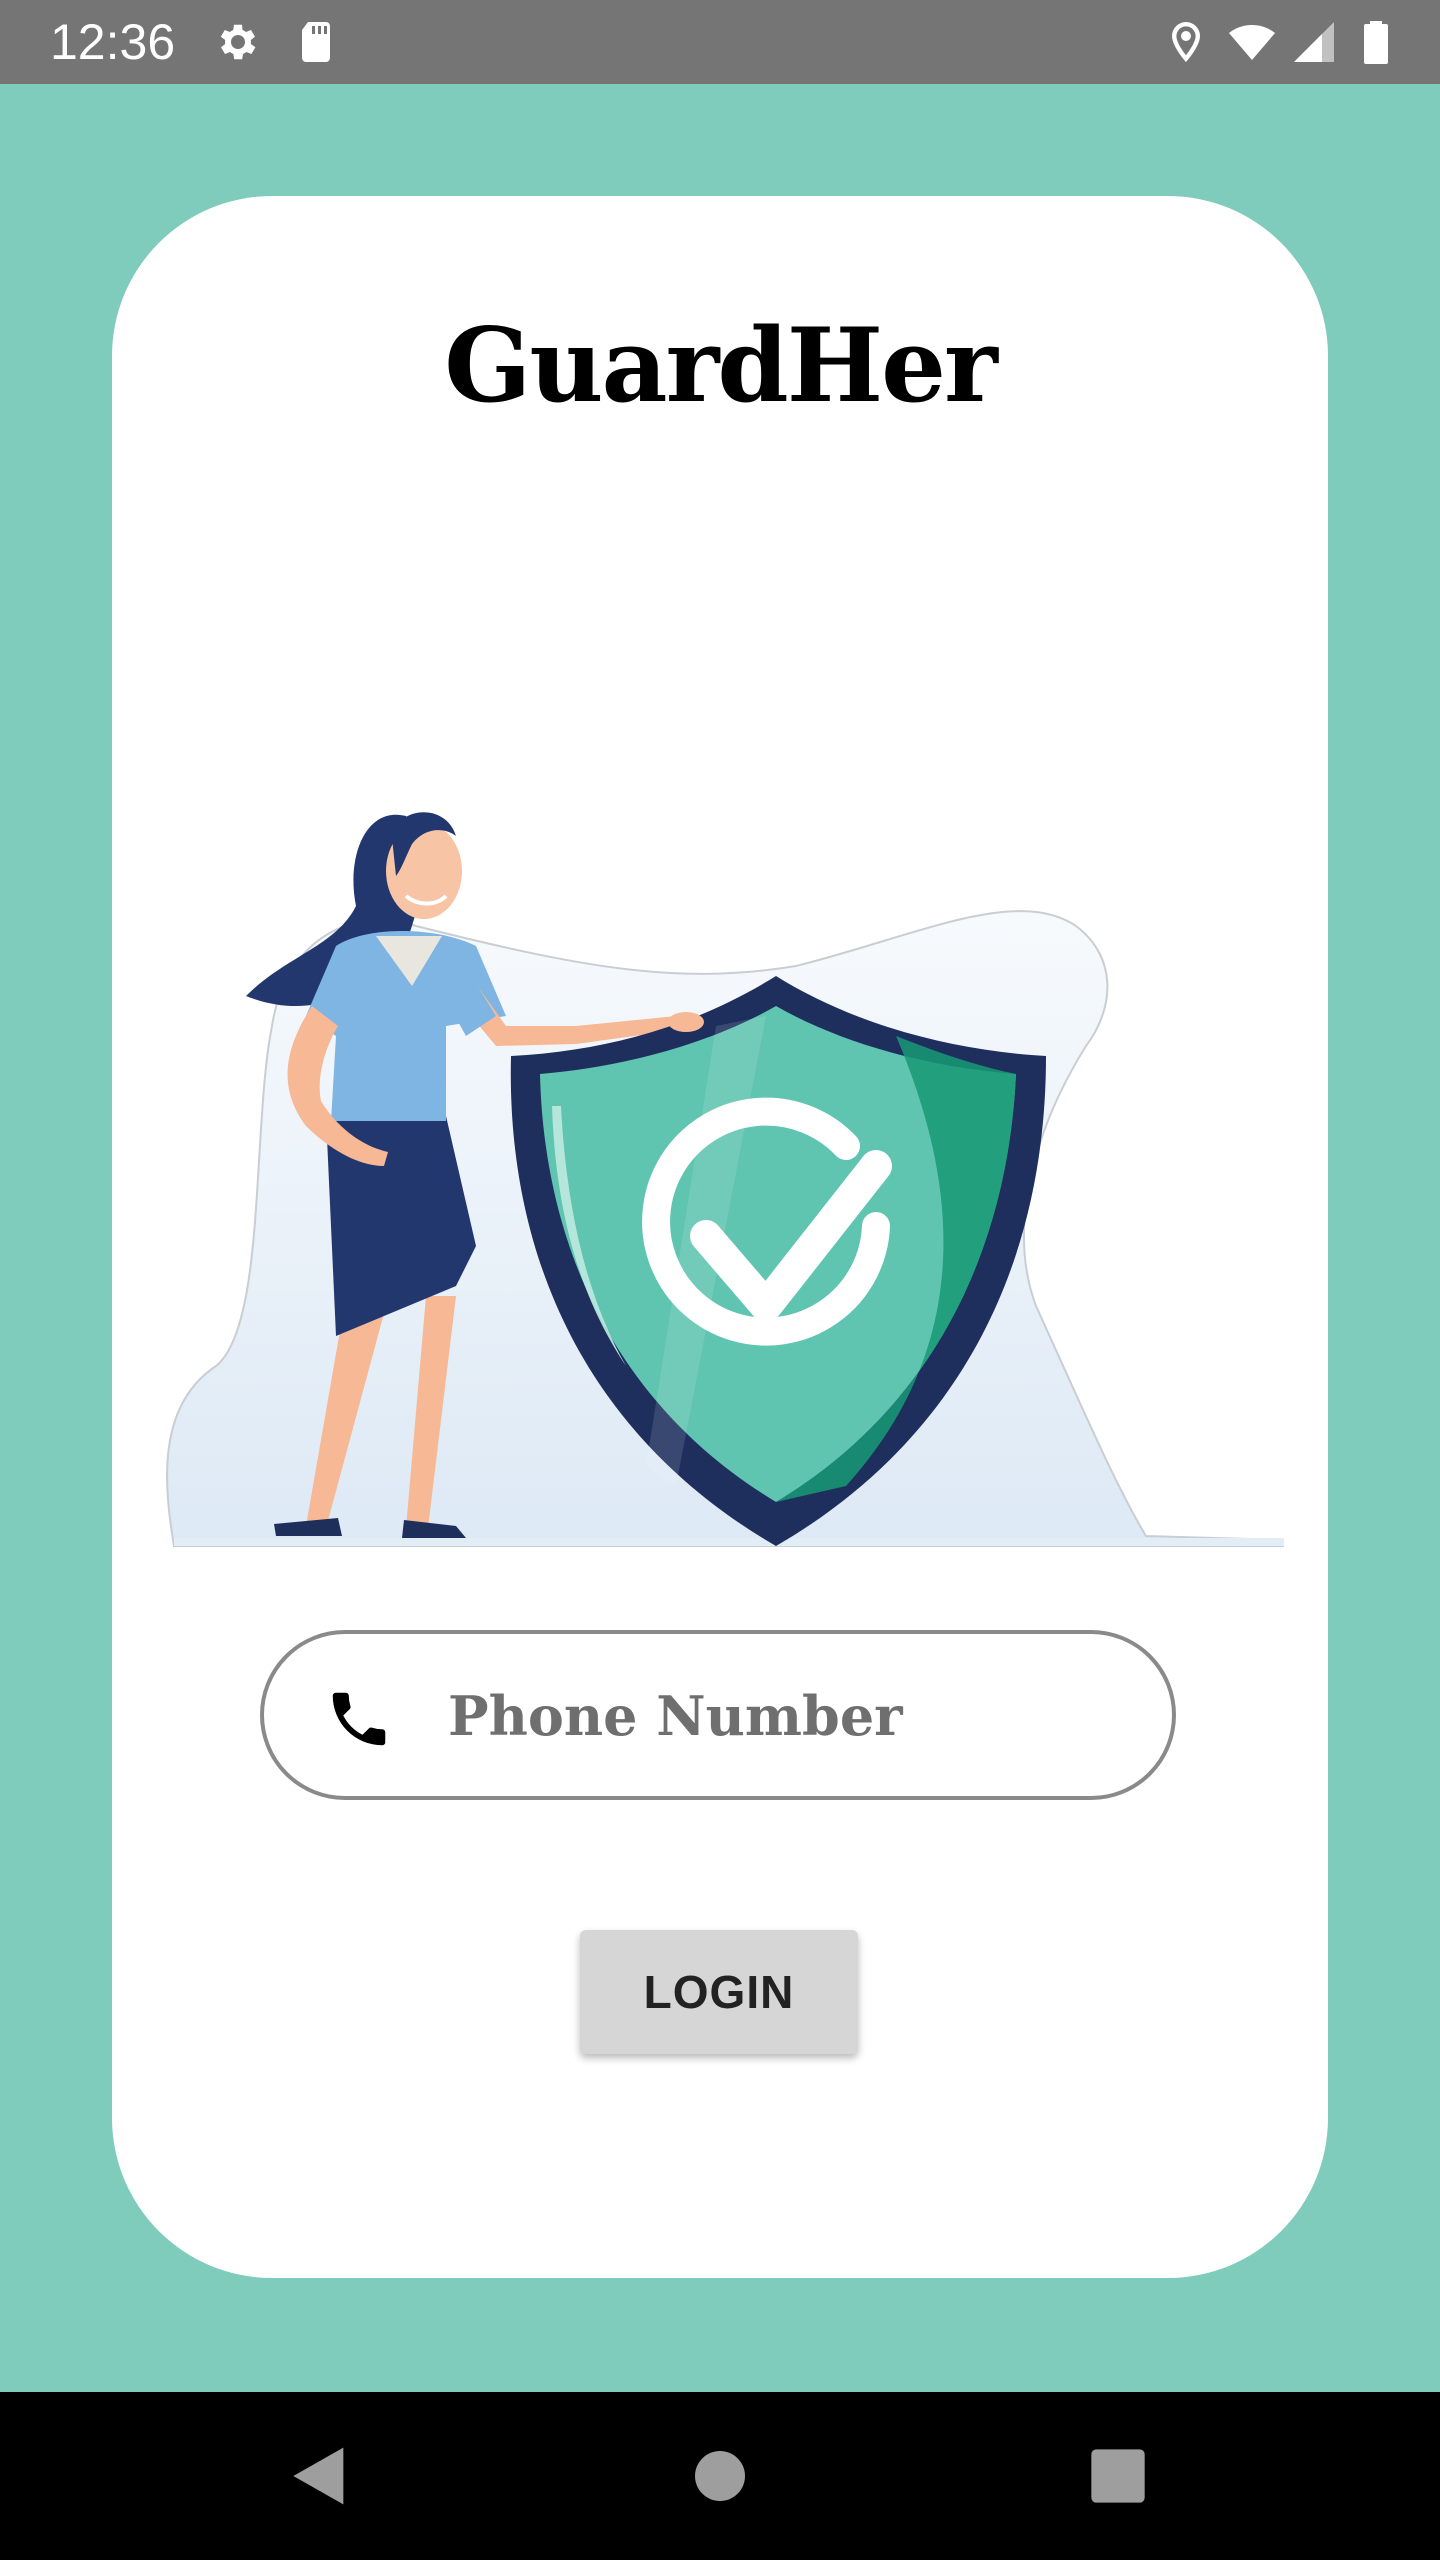 The height and width of the screenshot is (2560, 1440). Describe the element at coordinates (320, 2476) in the screenshot. I see `back-icon` at that location.